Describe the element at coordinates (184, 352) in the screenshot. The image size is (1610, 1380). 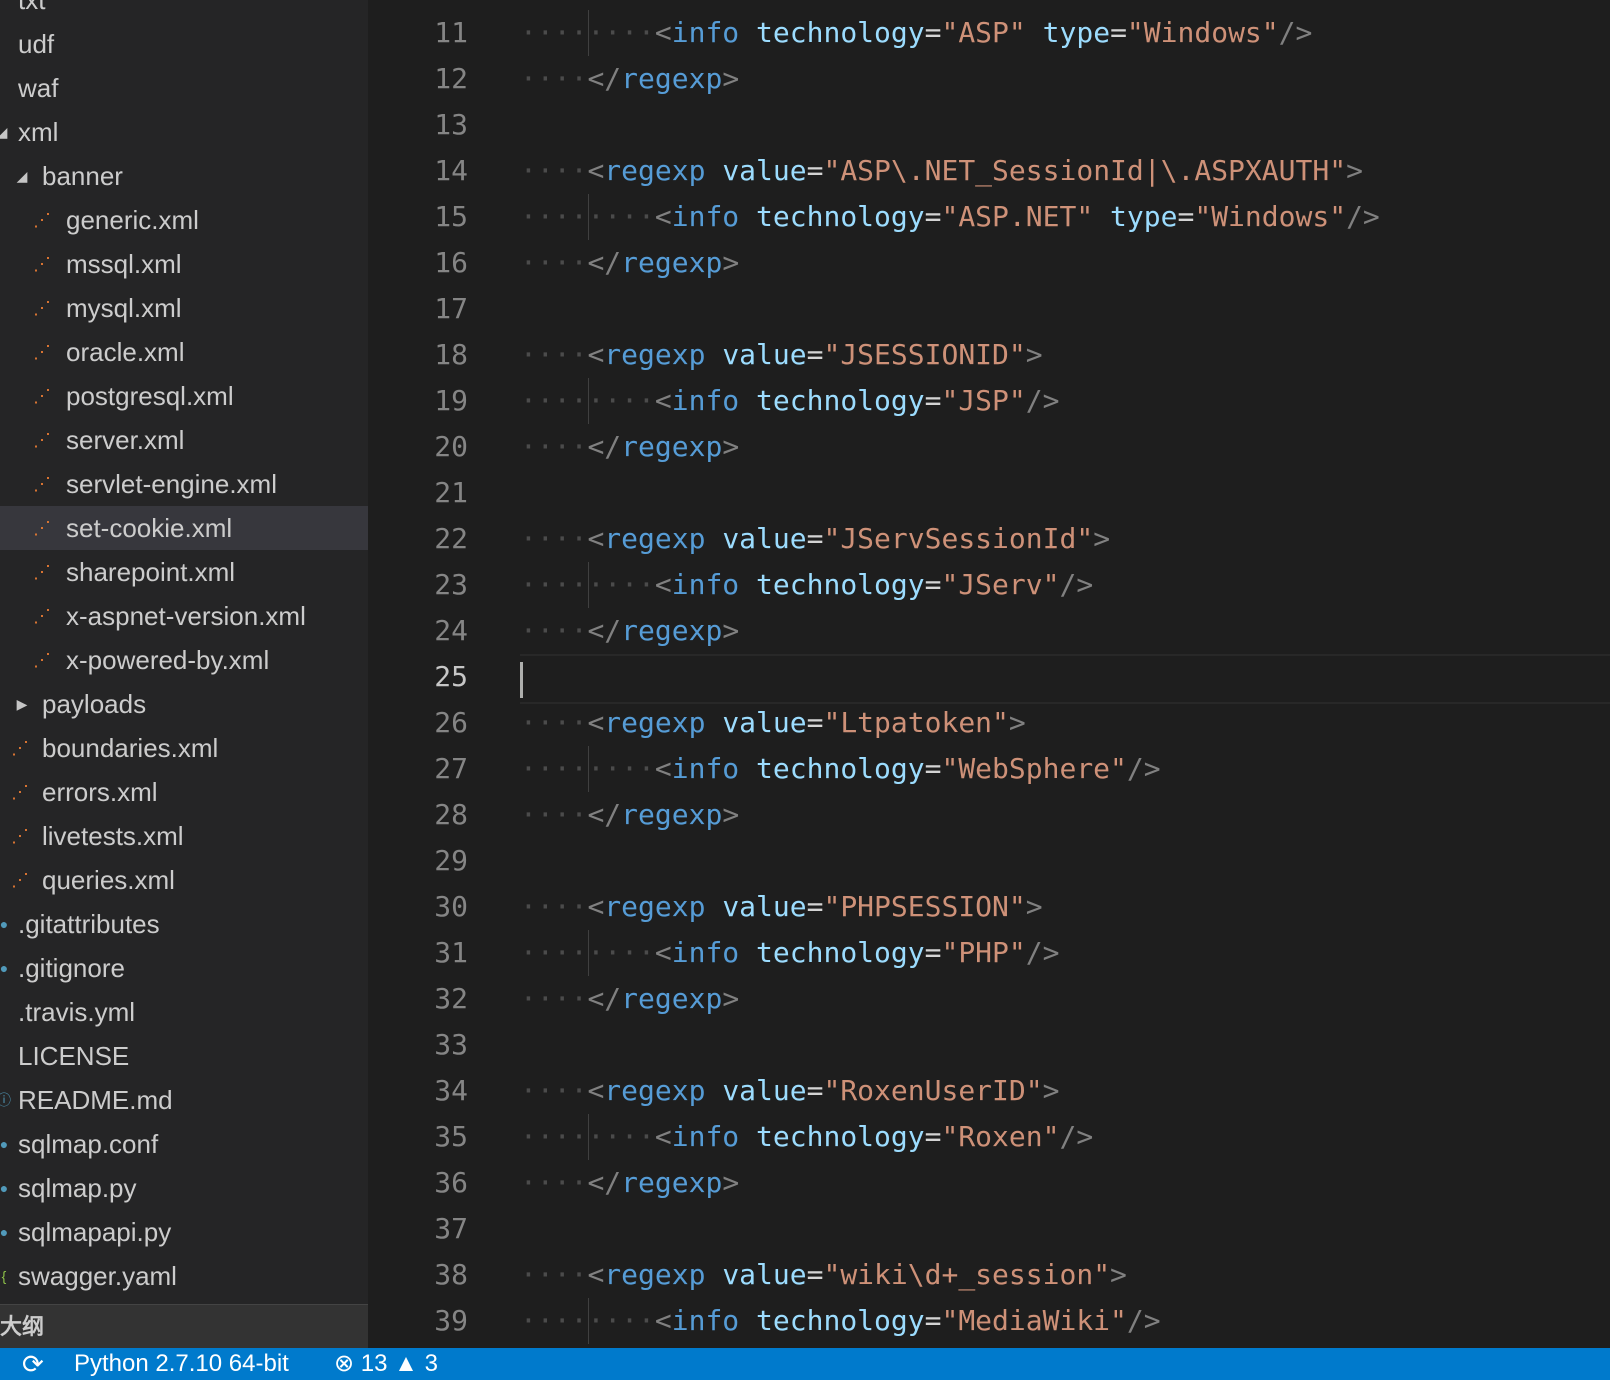
I see `tree-item: ⋰ oracle.xml` at that location.